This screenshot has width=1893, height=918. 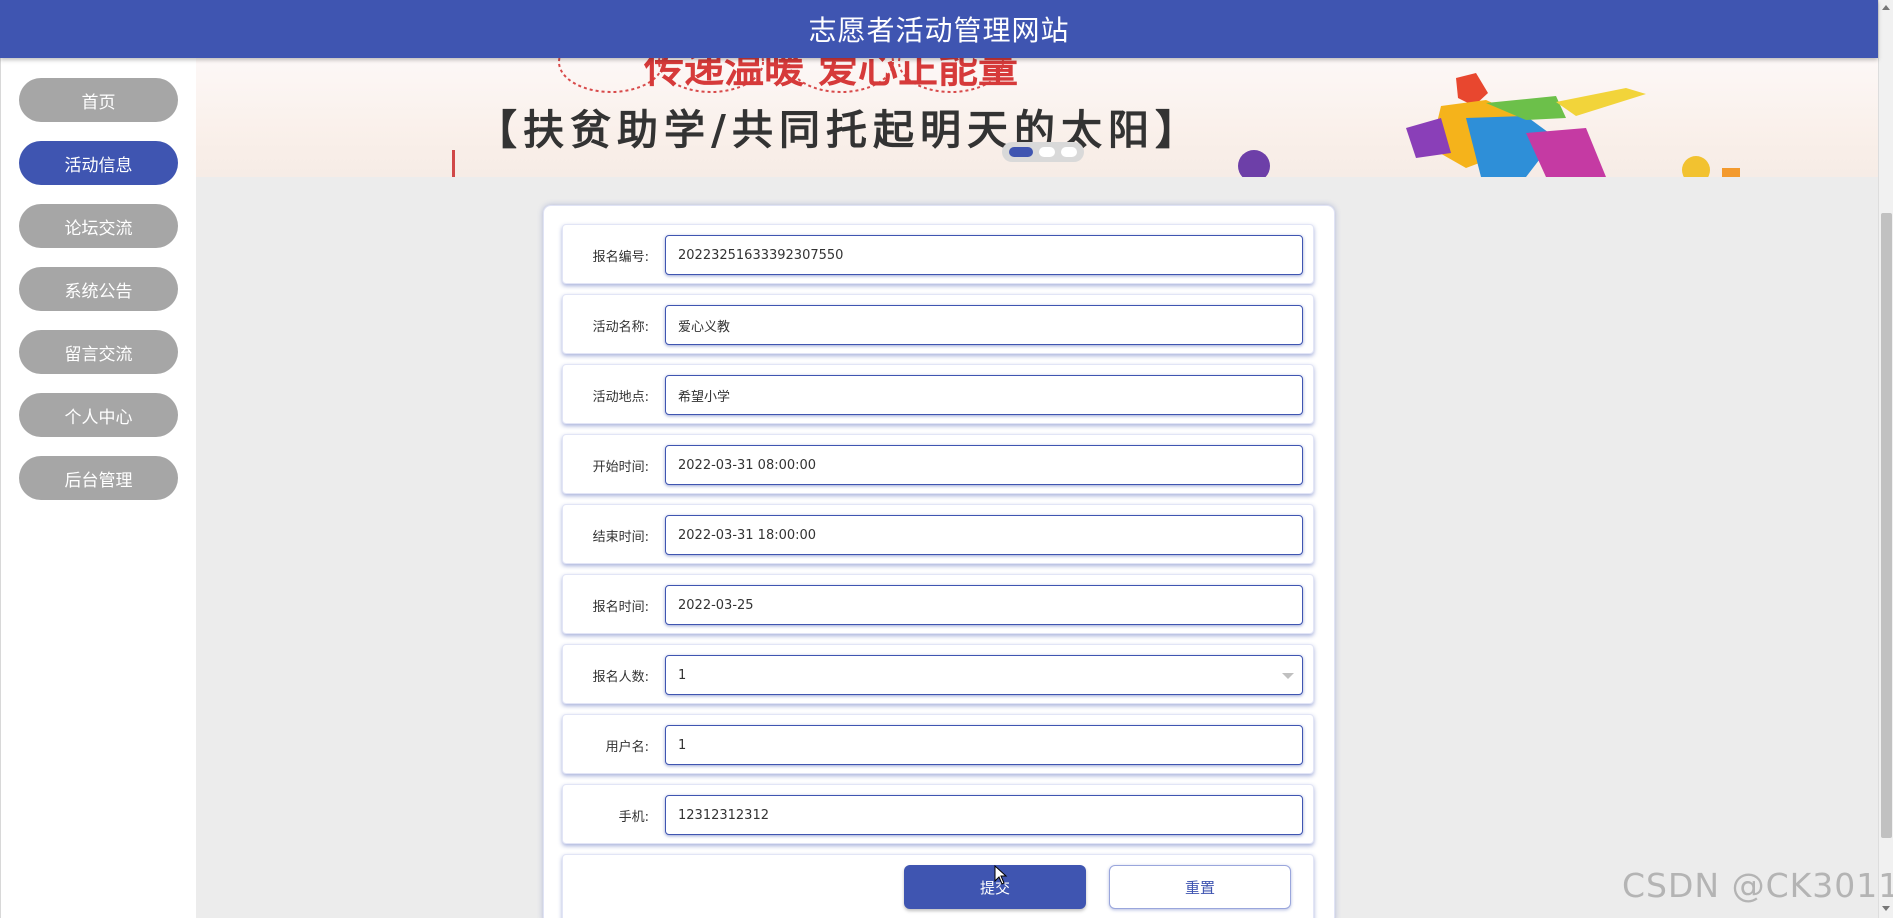 I want to click on form-row-username: 用户名: 1, so click(x=938, y=744).